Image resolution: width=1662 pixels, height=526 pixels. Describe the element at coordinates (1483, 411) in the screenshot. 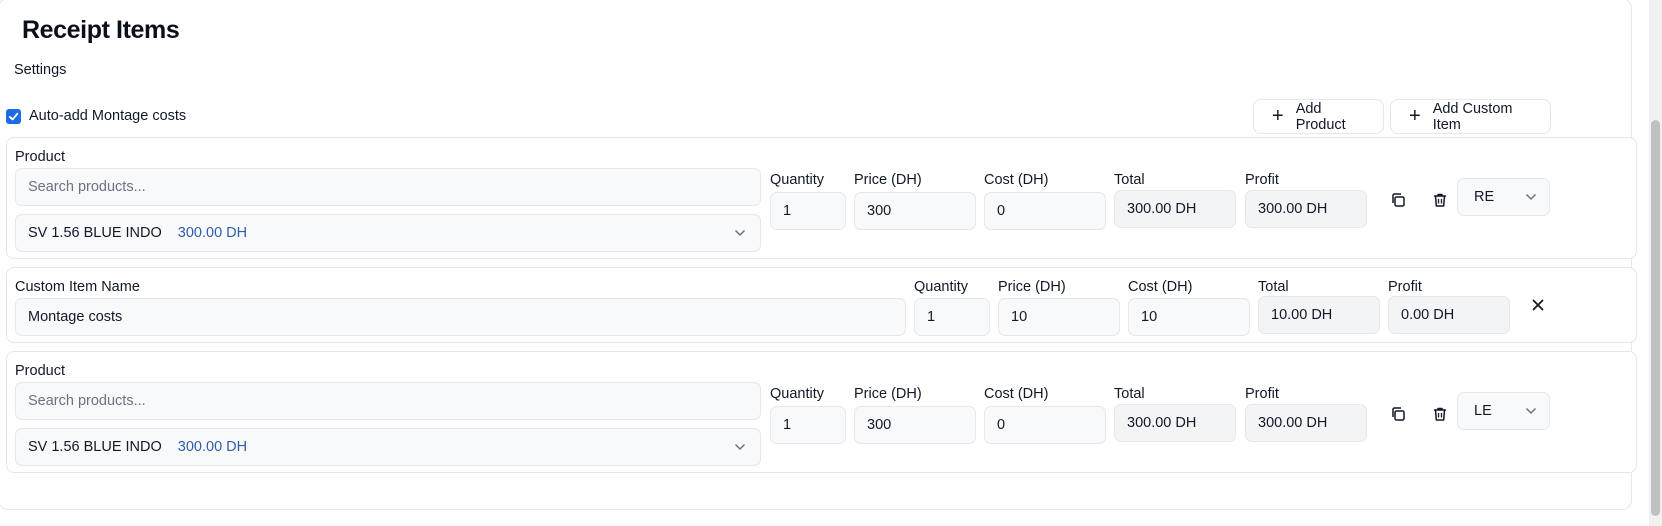

I see `eye-select-value: LE` at that location.